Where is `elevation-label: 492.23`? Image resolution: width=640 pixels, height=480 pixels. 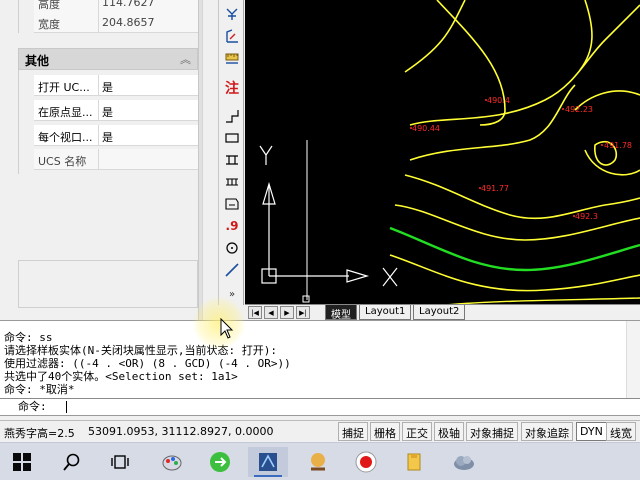 elevation-label: 492.23 is located at coordinates (579, 109).